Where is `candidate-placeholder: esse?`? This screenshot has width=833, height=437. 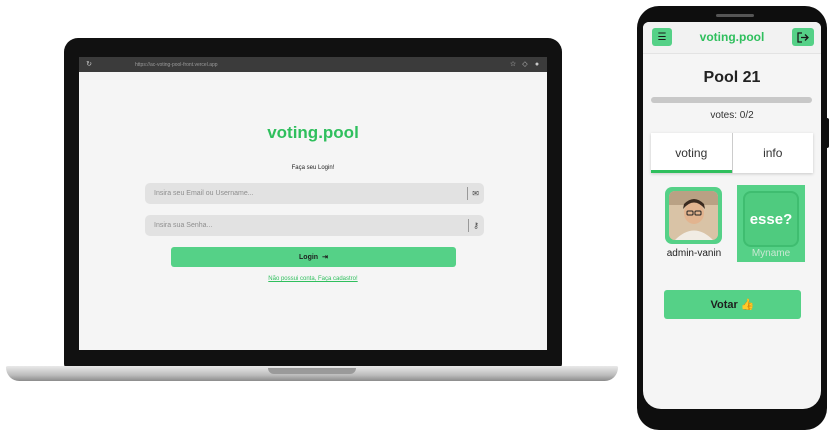
candidate-placeholder: esse? is located at coordinates (771, 219).